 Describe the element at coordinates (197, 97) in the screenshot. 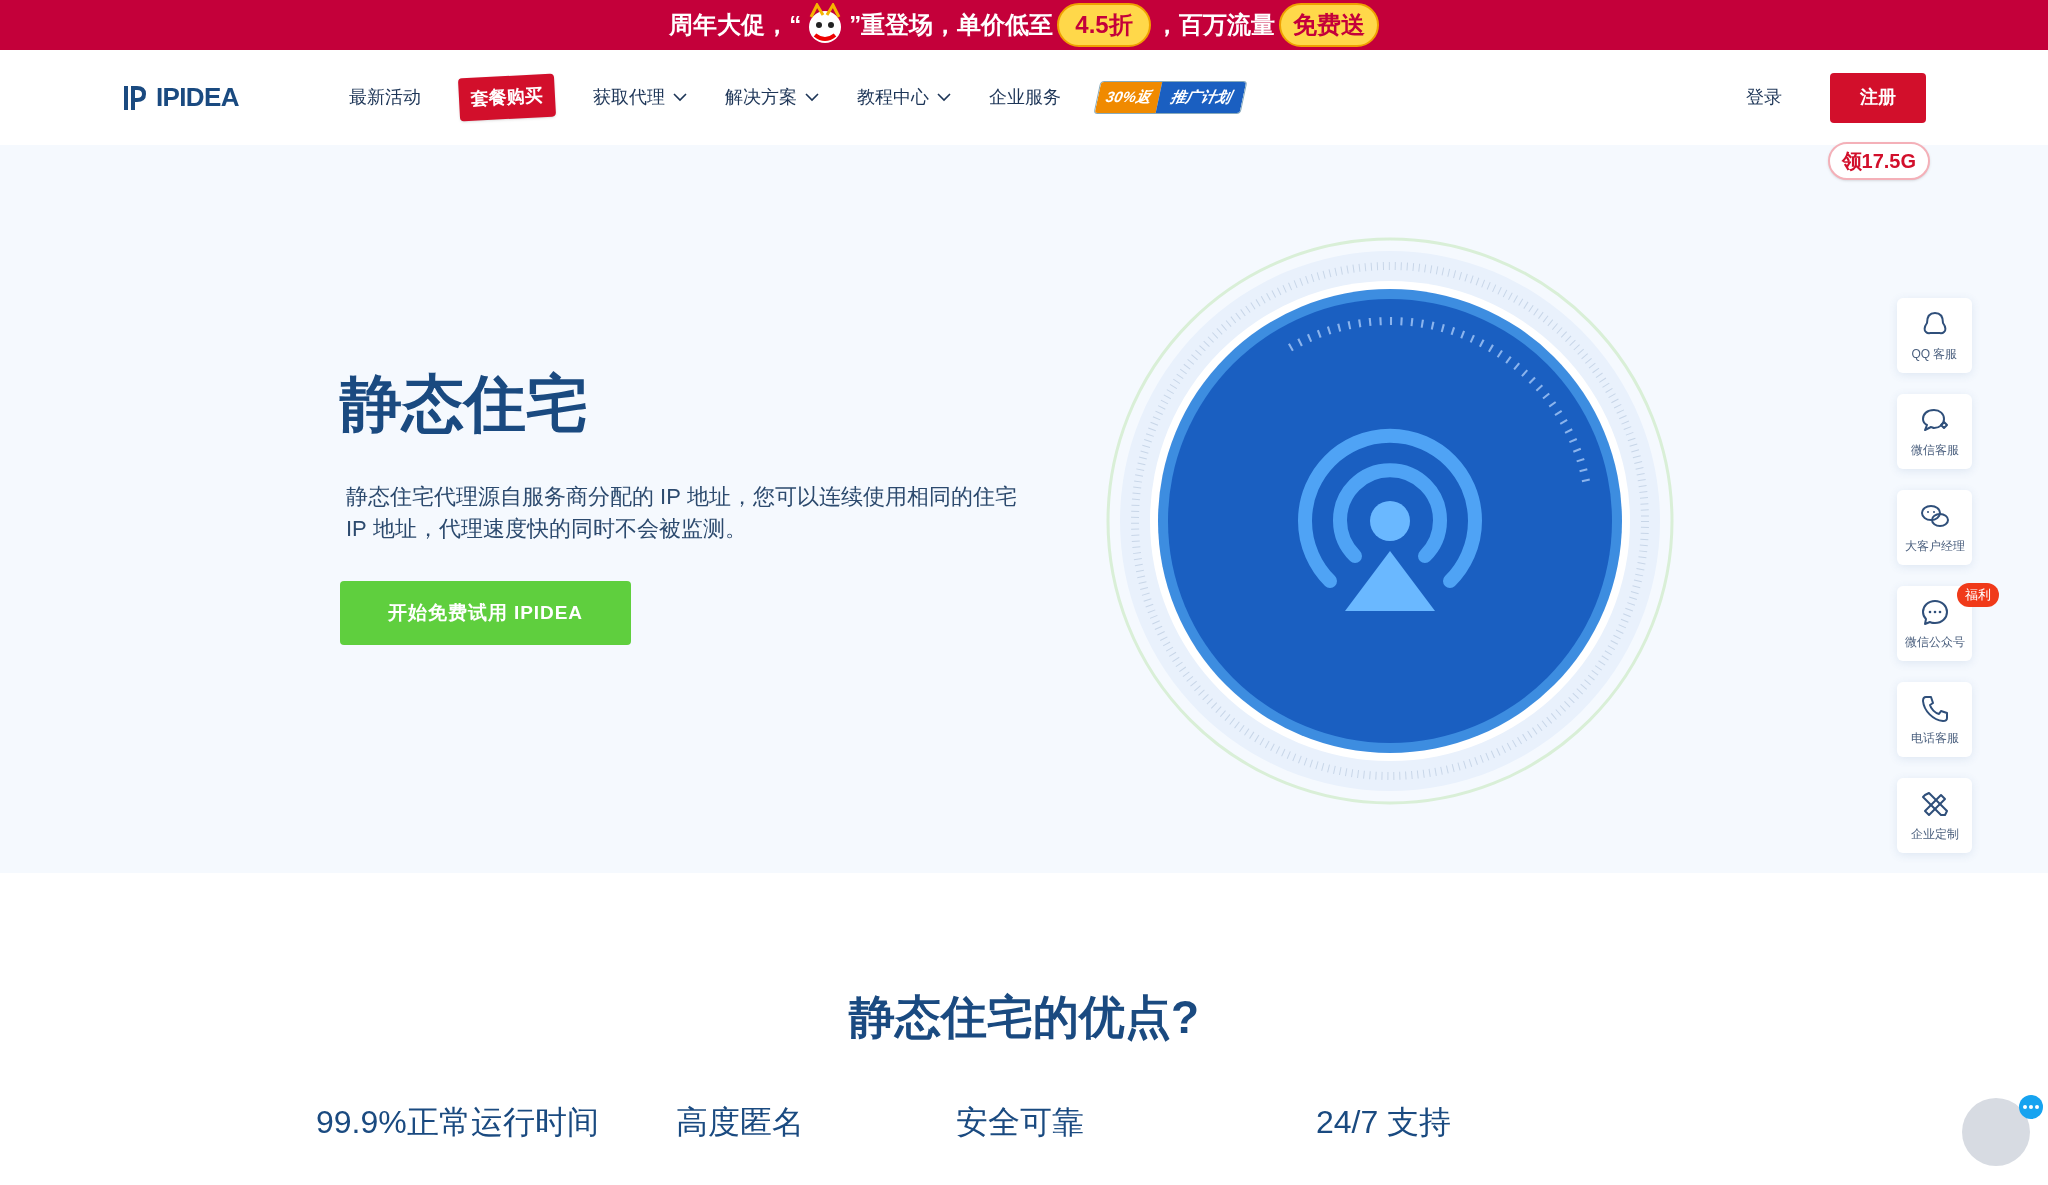

I see `logo-text: IPIDEA` at that location.